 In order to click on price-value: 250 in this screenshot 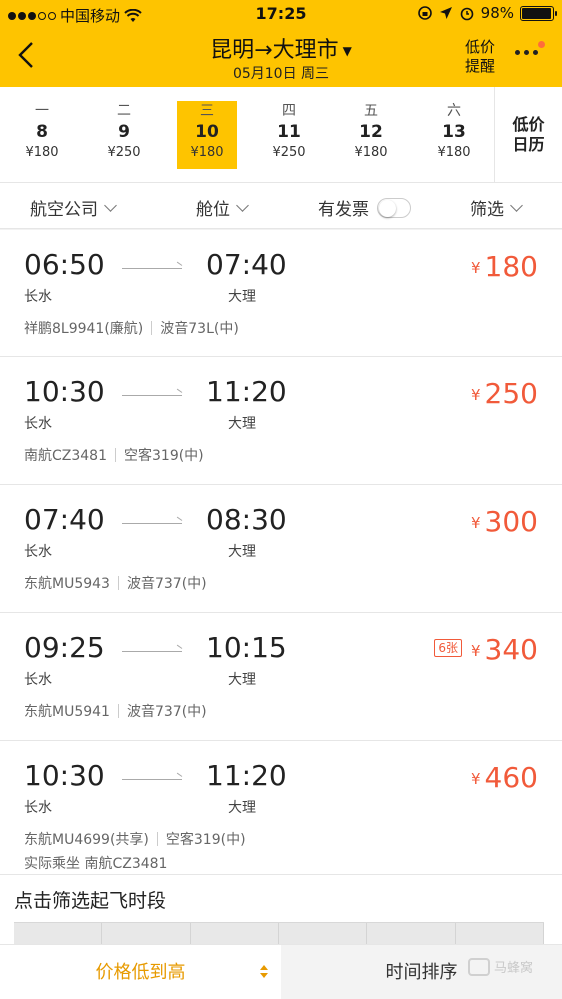, I will do `click(511, 393)`.